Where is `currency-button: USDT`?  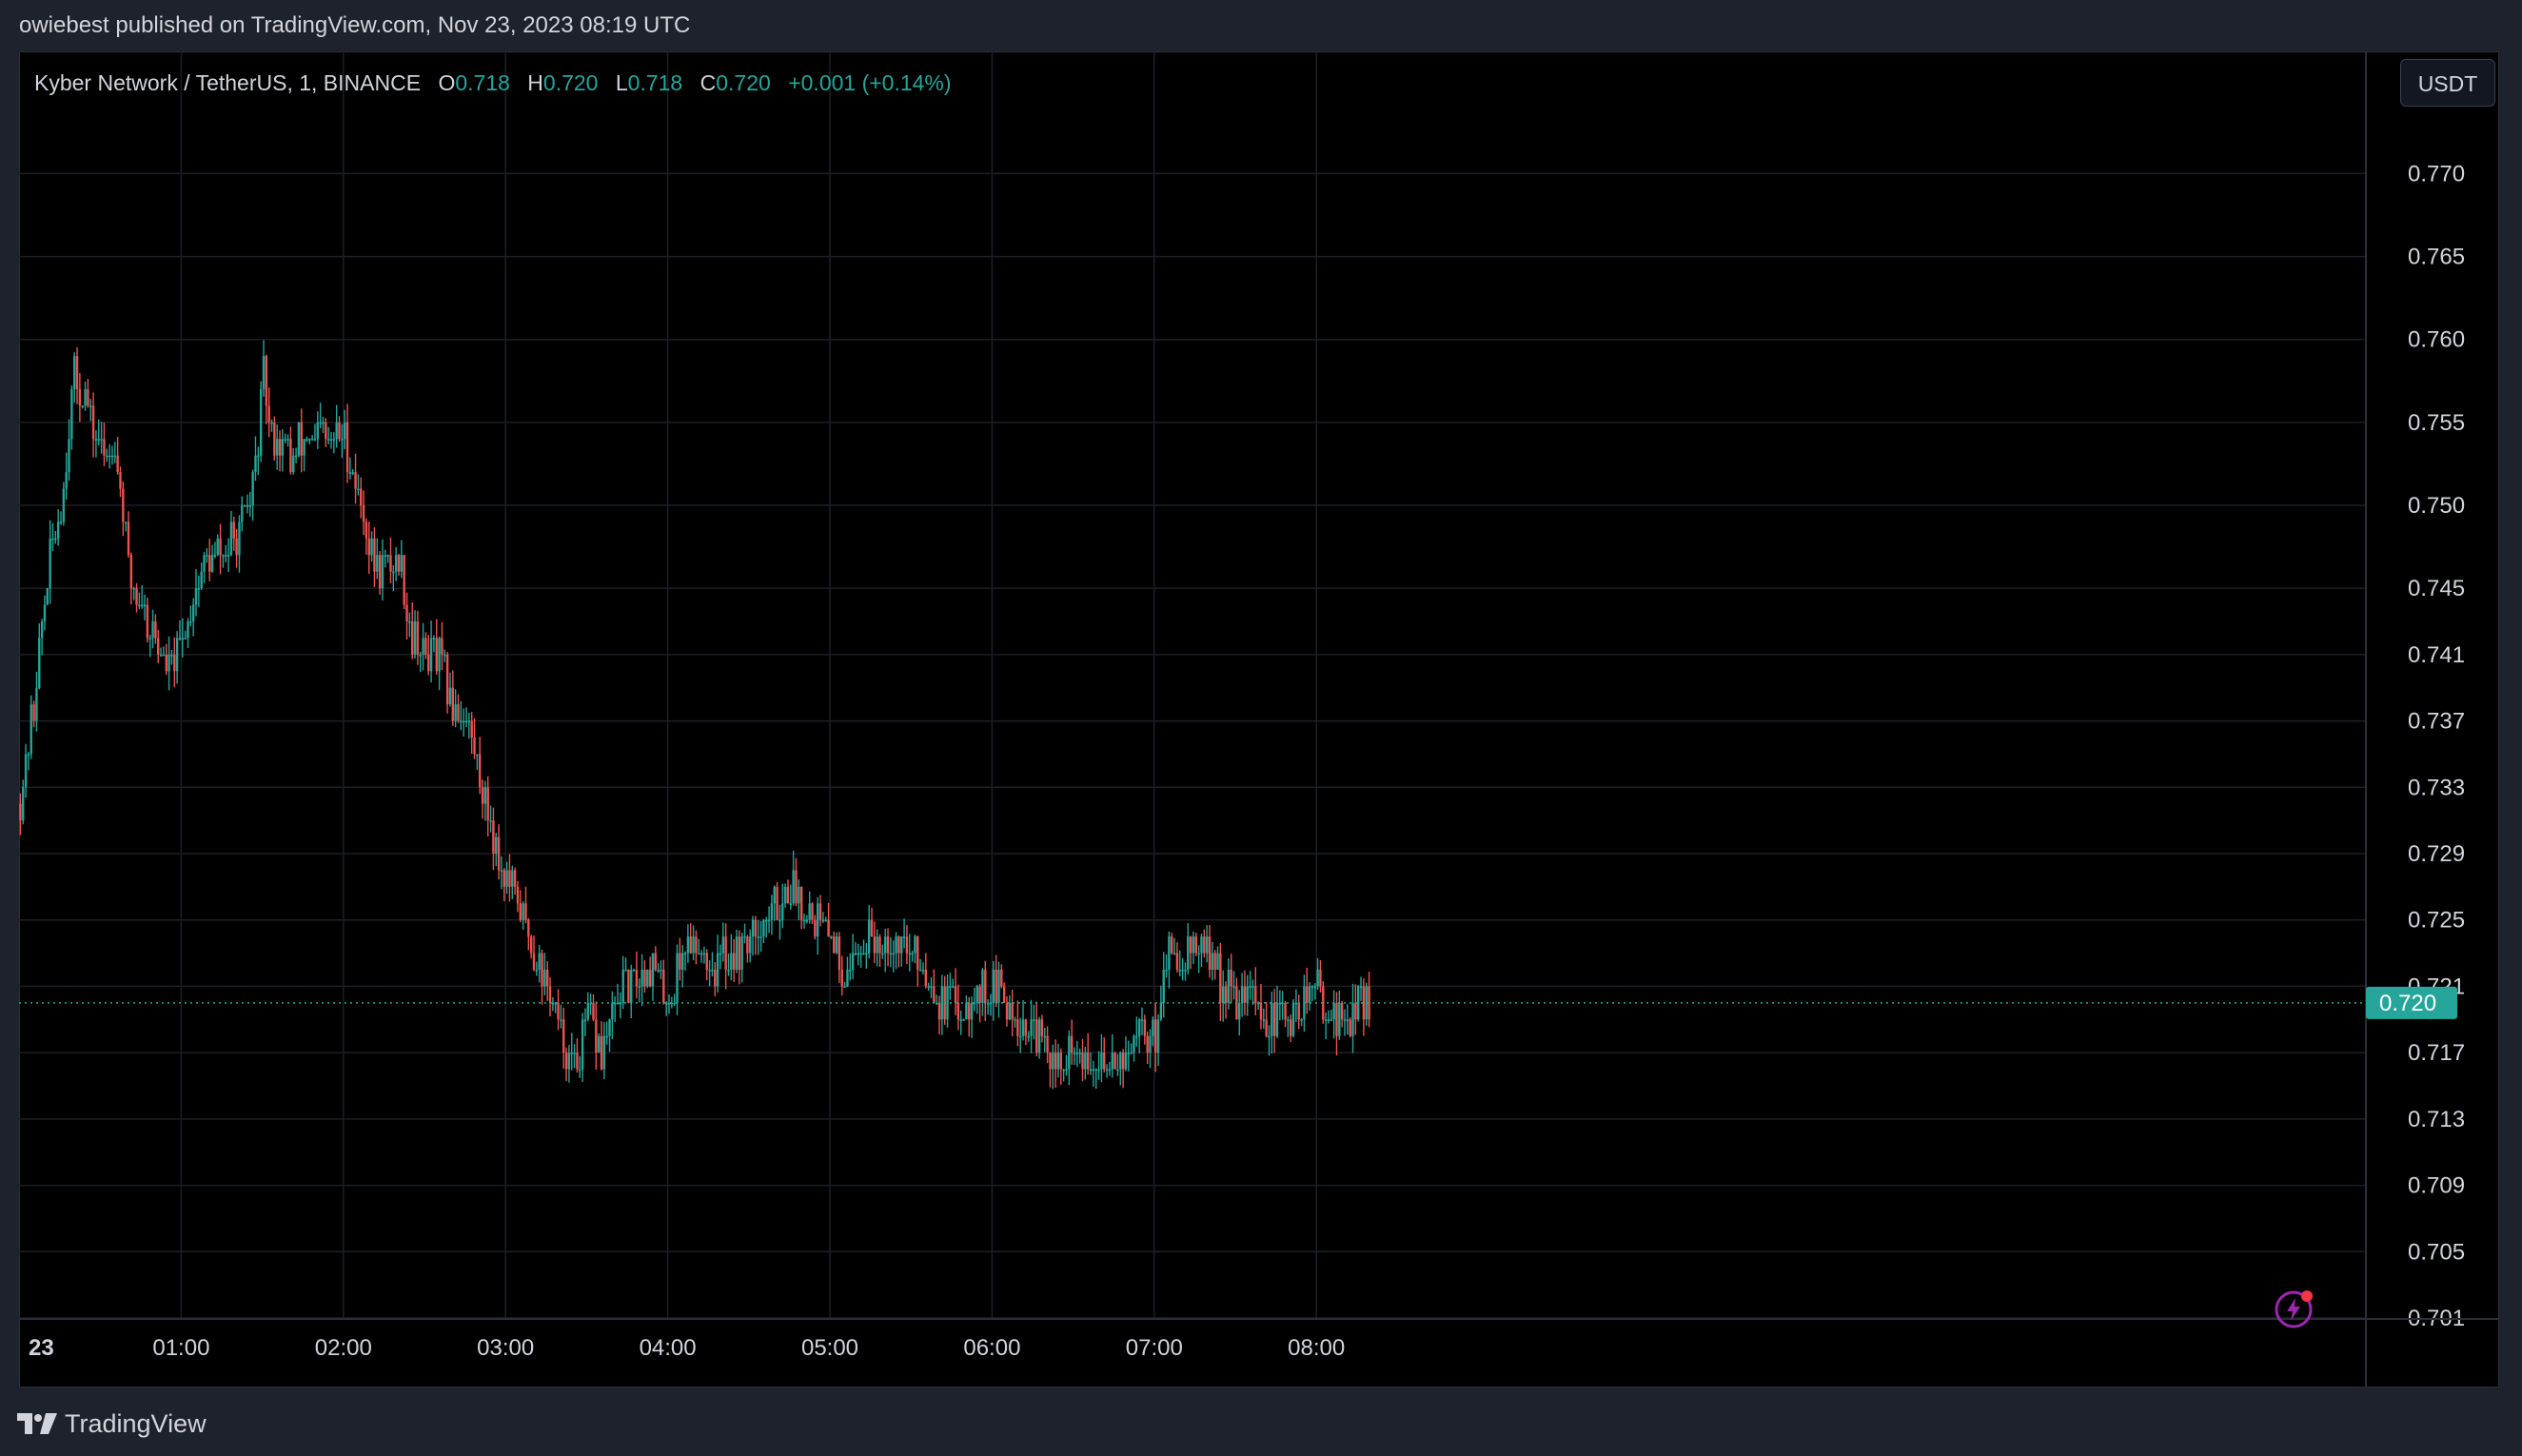
currency-button: USDT is located at coordinates (2447, 83).